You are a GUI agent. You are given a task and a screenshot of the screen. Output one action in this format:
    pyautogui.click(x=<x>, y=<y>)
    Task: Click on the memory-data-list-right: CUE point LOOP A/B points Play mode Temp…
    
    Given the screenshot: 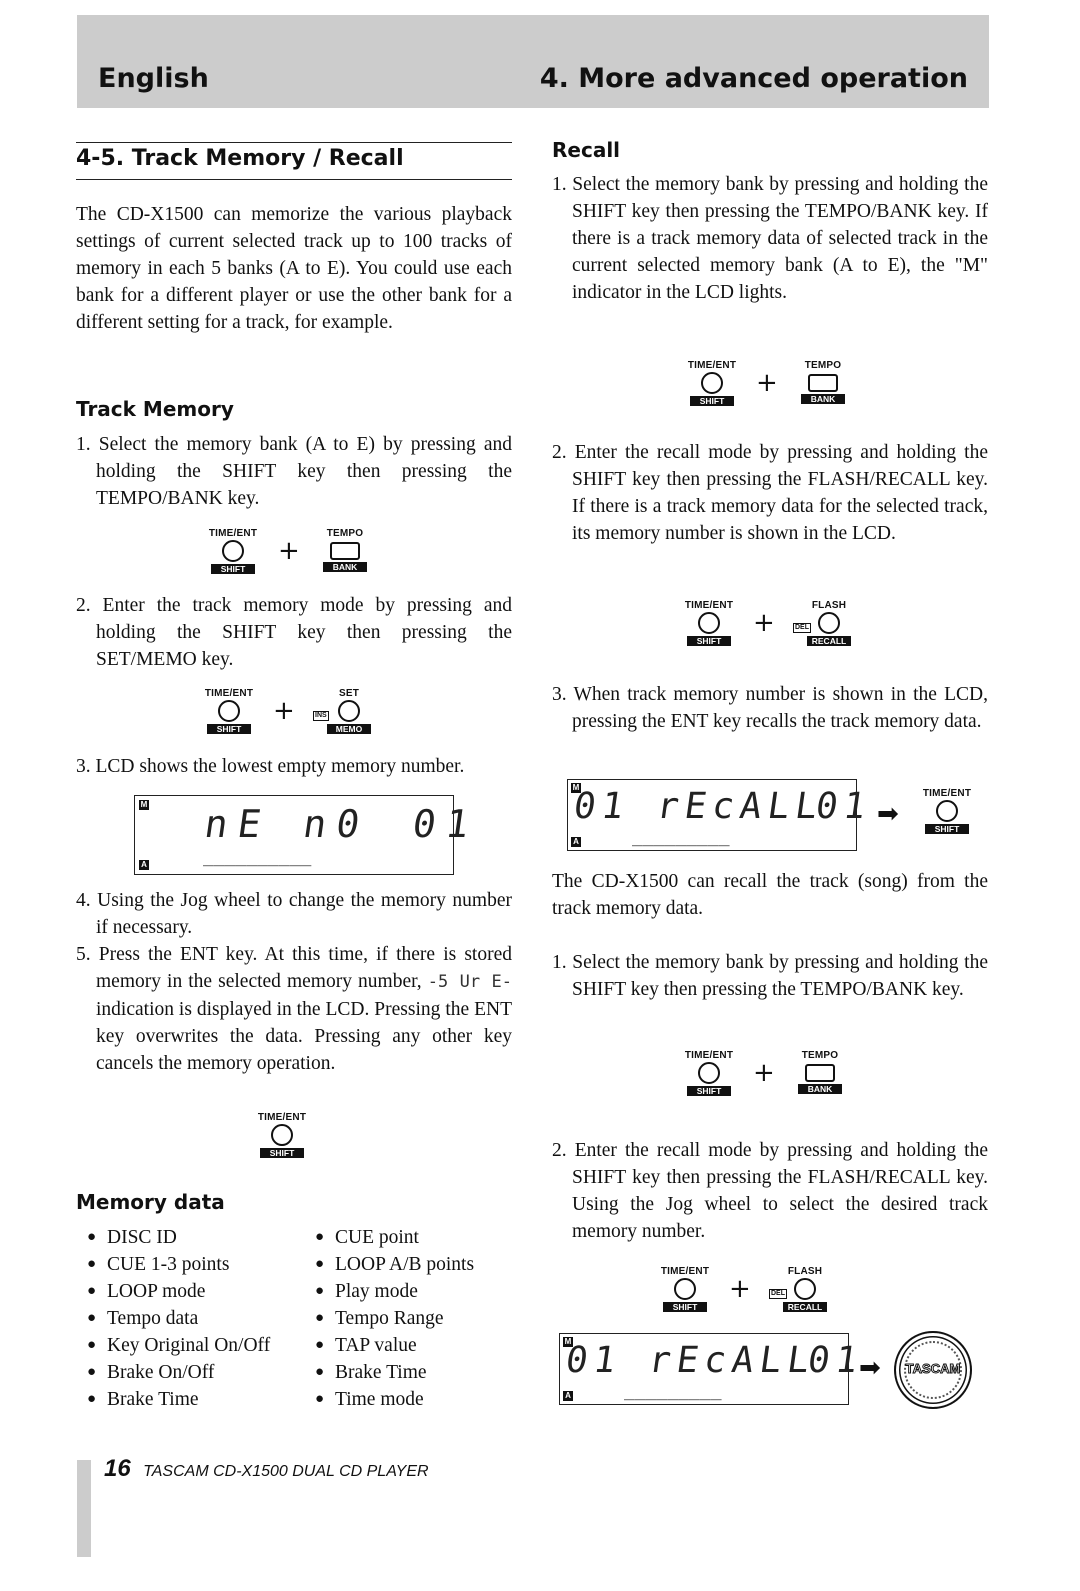 What is the action you would take?
    pyautogui.click(x=394, y=1318)
    